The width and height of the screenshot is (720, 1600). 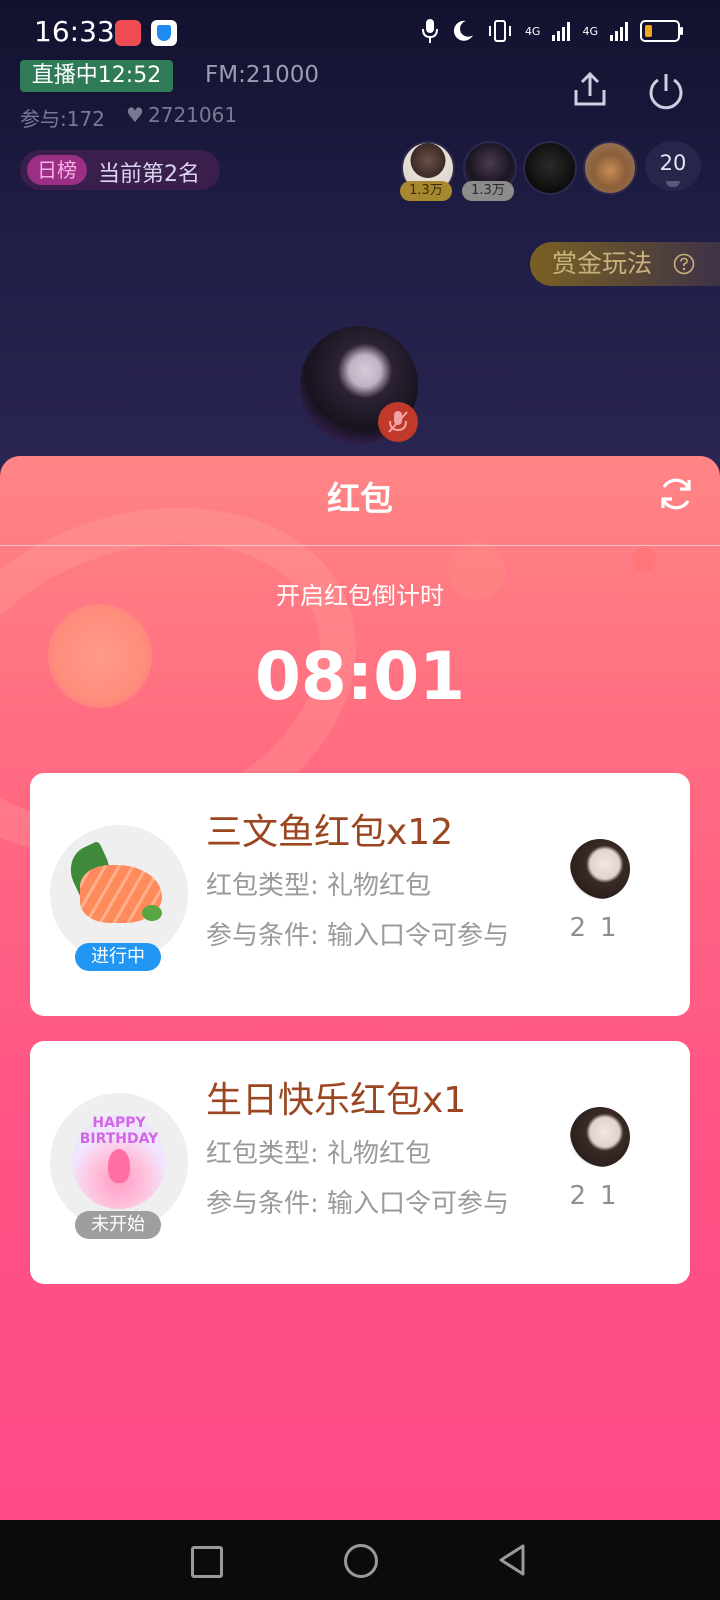 I want to click on divider, so click(x=360, y=545).